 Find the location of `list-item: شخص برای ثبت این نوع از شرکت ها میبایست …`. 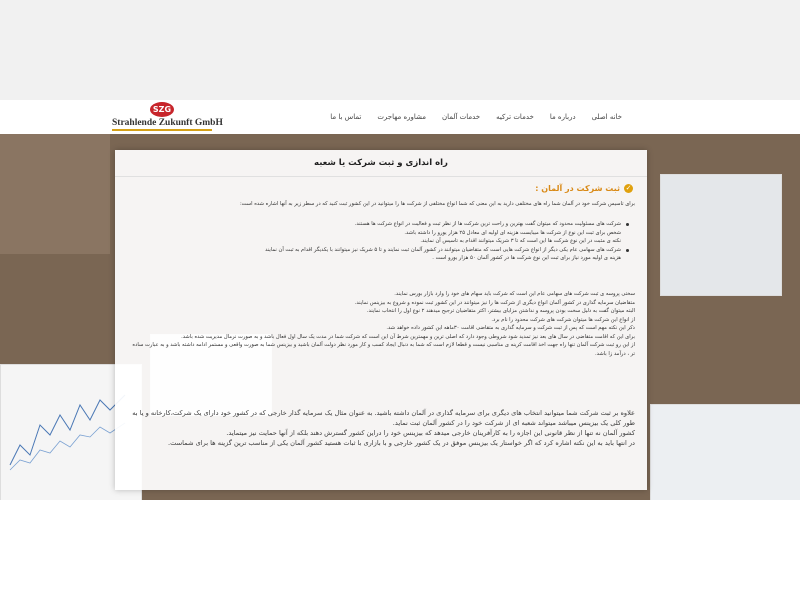

list-item: شخص برای ثبت این نوع از شرکت ها میبایست … is located at coordinates (512, 232).